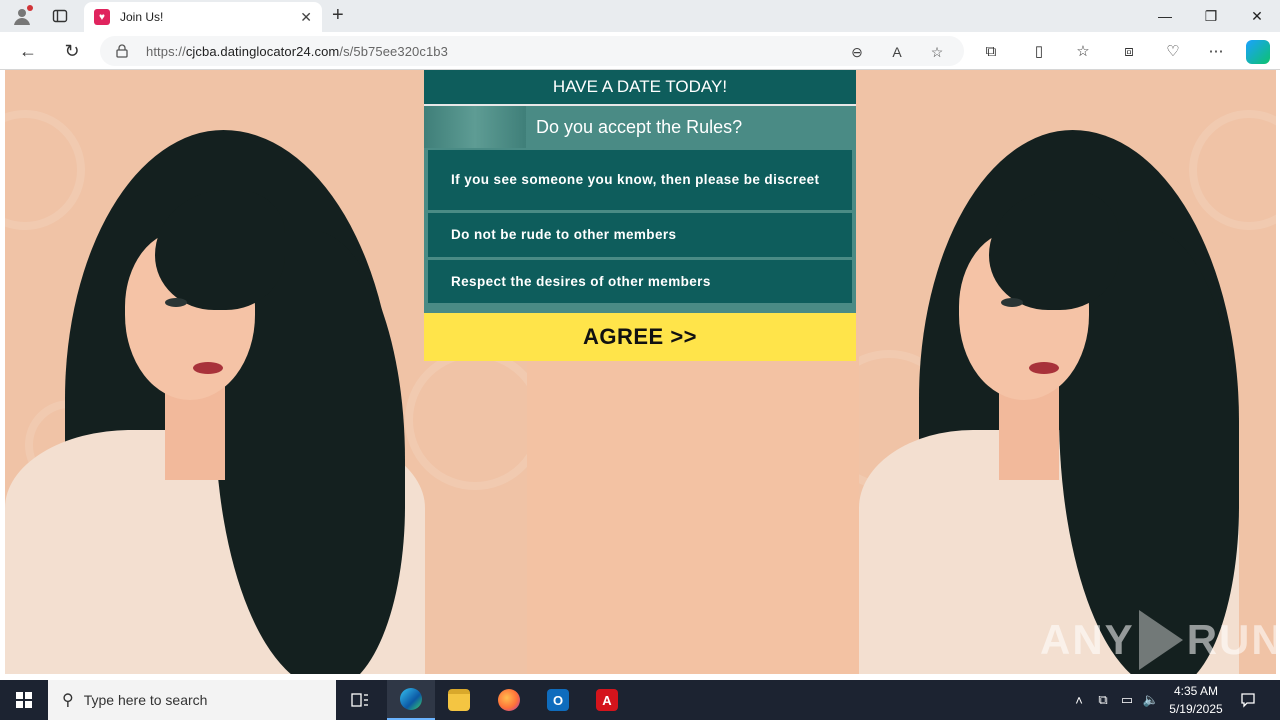 The image size is (1280, 720). Describe the element at coordinates (360, 700) in the screenshot. I see `task-view-icon` at that location.